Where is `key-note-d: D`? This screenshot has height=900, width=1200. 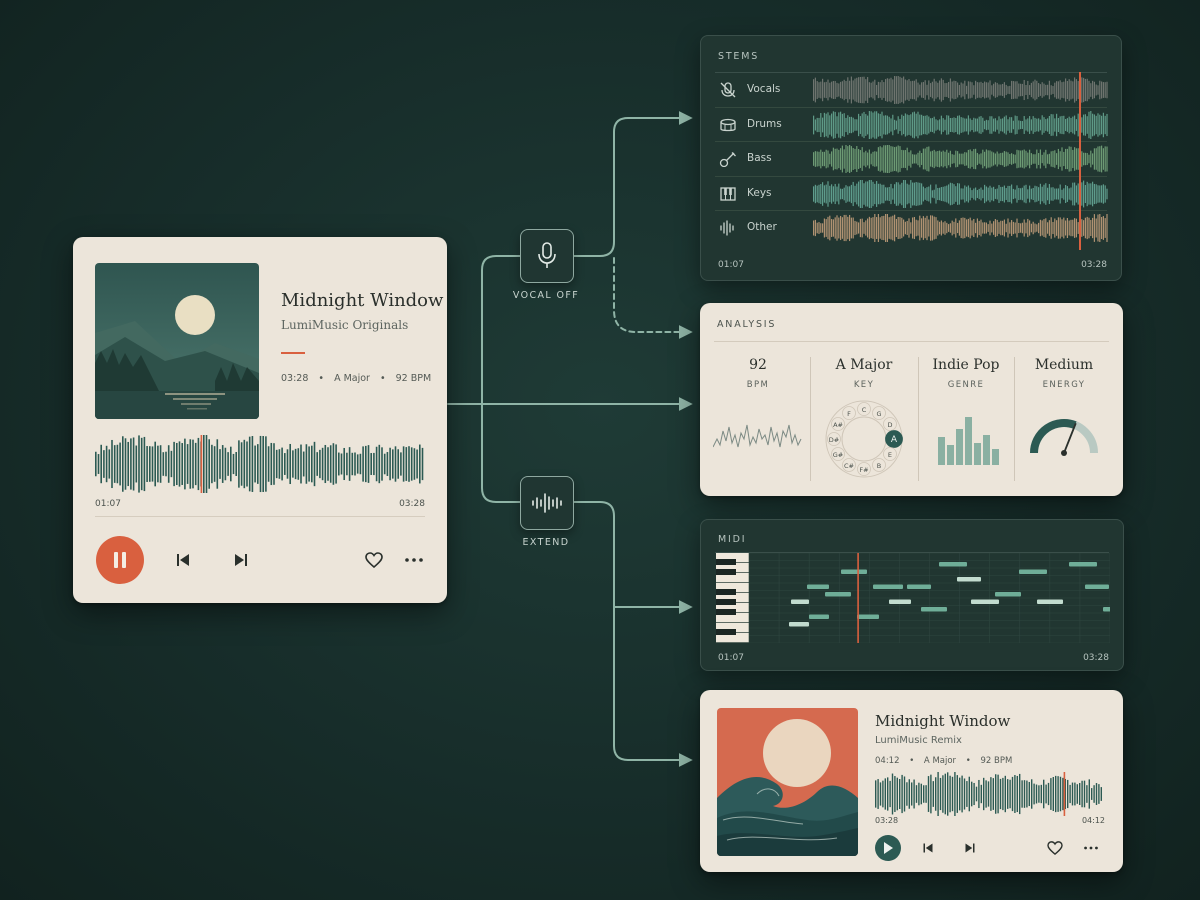 key-note-d: D is located at coordinates (890, 424).